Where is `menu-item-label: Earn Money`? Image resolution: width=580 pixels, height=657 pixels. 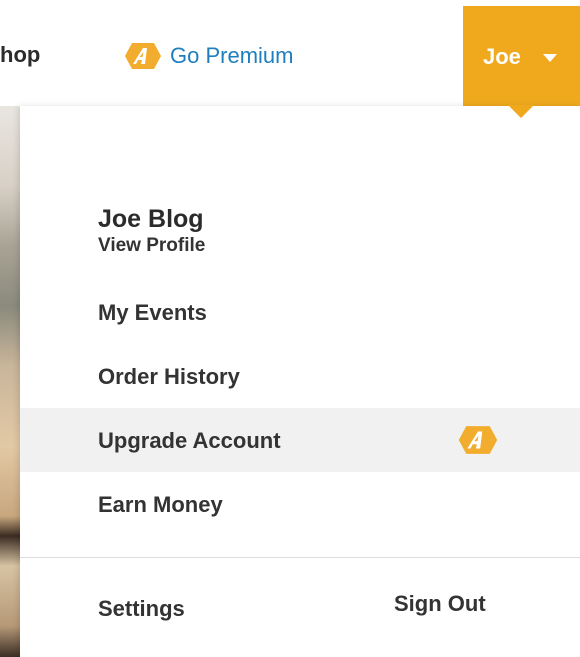
menu-item-label: Earn Money is located at coordinates (160, 504).